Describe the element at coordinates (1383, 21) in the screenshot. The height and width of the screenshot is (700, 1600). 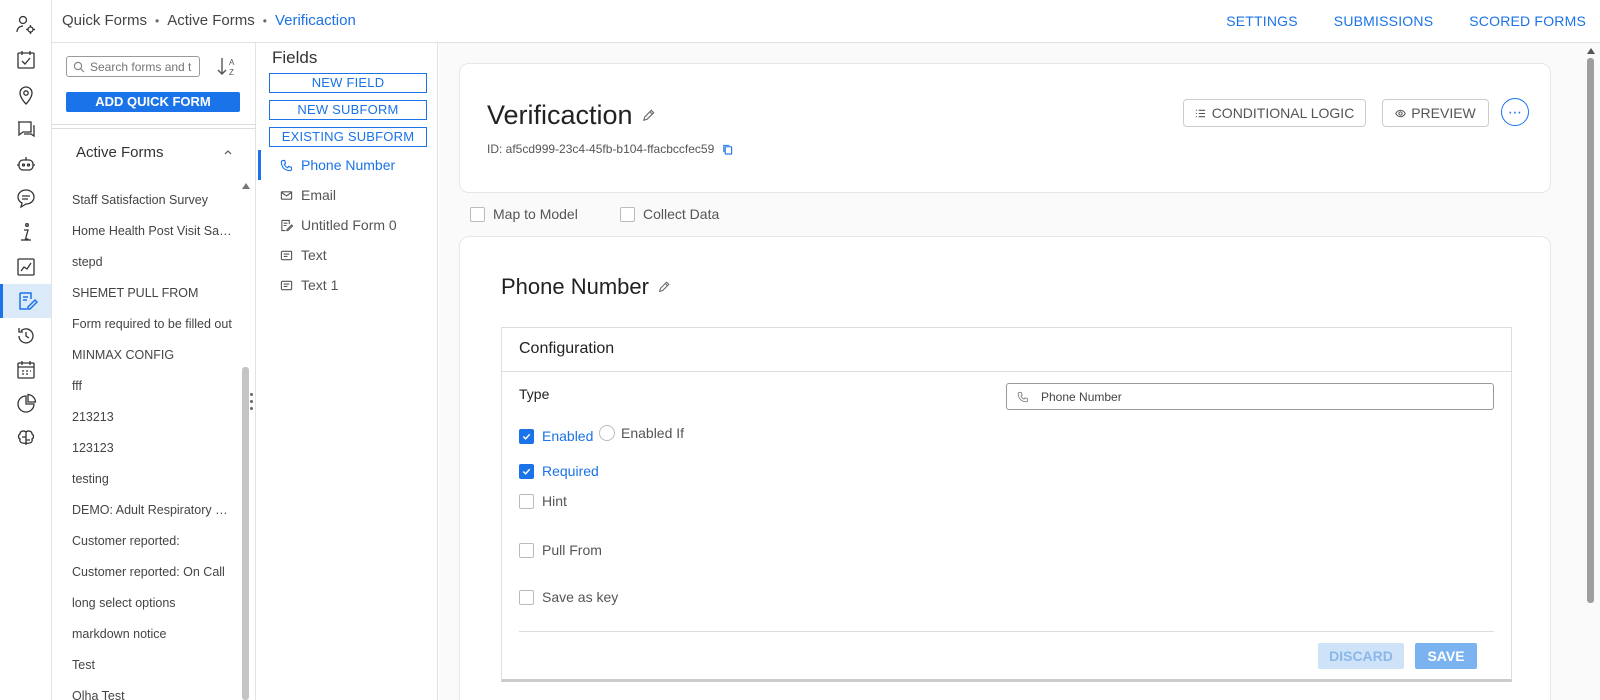
I see `submissions-link: SUBMISSIONS` at that location.